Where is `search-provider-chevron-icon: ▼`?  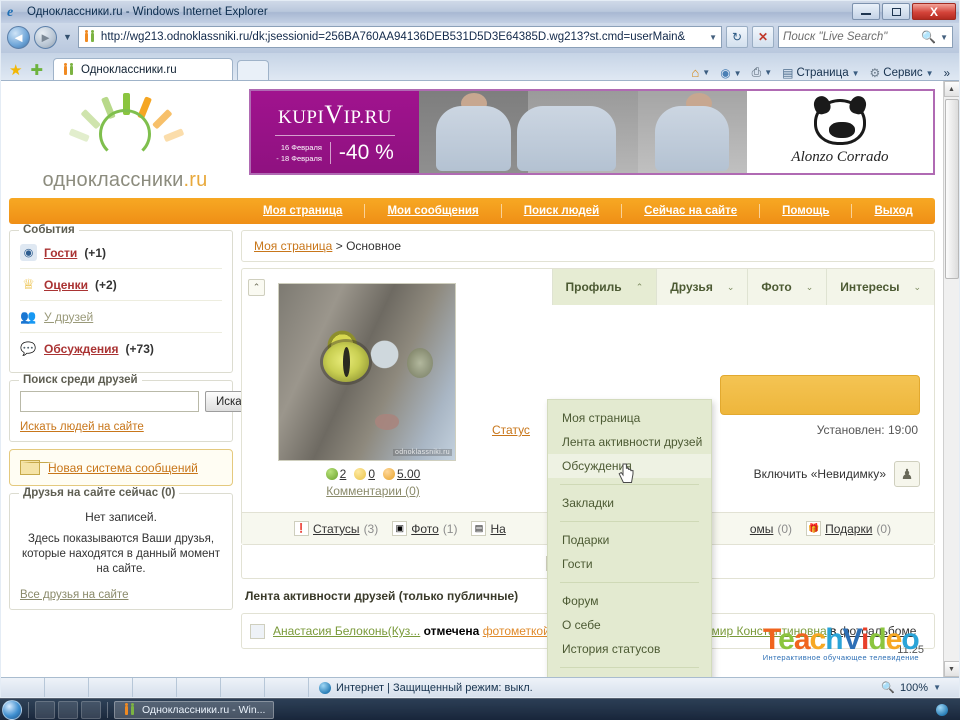 search-provider-chevron-icon: ▼ is located at coordinates (944, 37).